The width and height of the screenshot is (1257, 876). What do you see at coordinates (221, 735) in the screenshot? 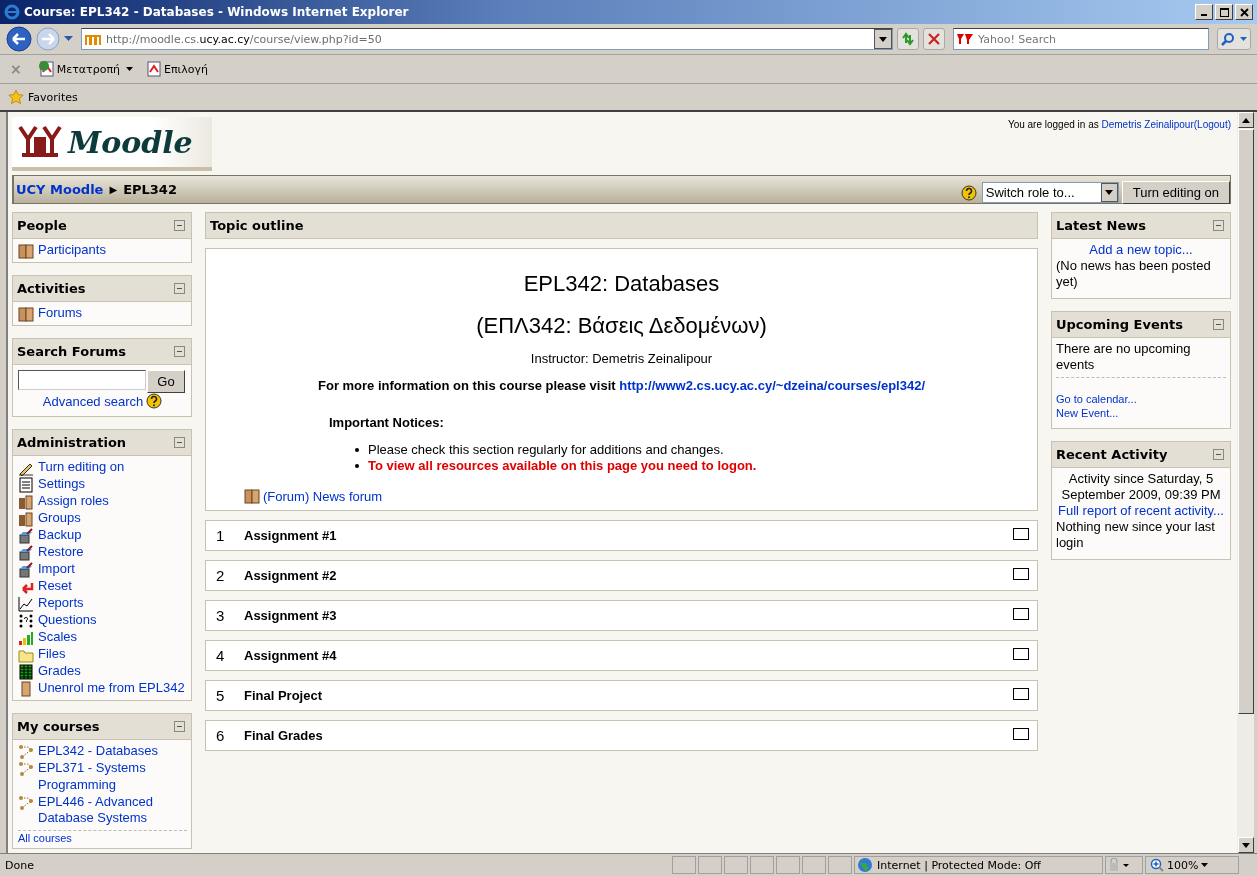
I see `section-number: 6` at bounding box center [221, 735].